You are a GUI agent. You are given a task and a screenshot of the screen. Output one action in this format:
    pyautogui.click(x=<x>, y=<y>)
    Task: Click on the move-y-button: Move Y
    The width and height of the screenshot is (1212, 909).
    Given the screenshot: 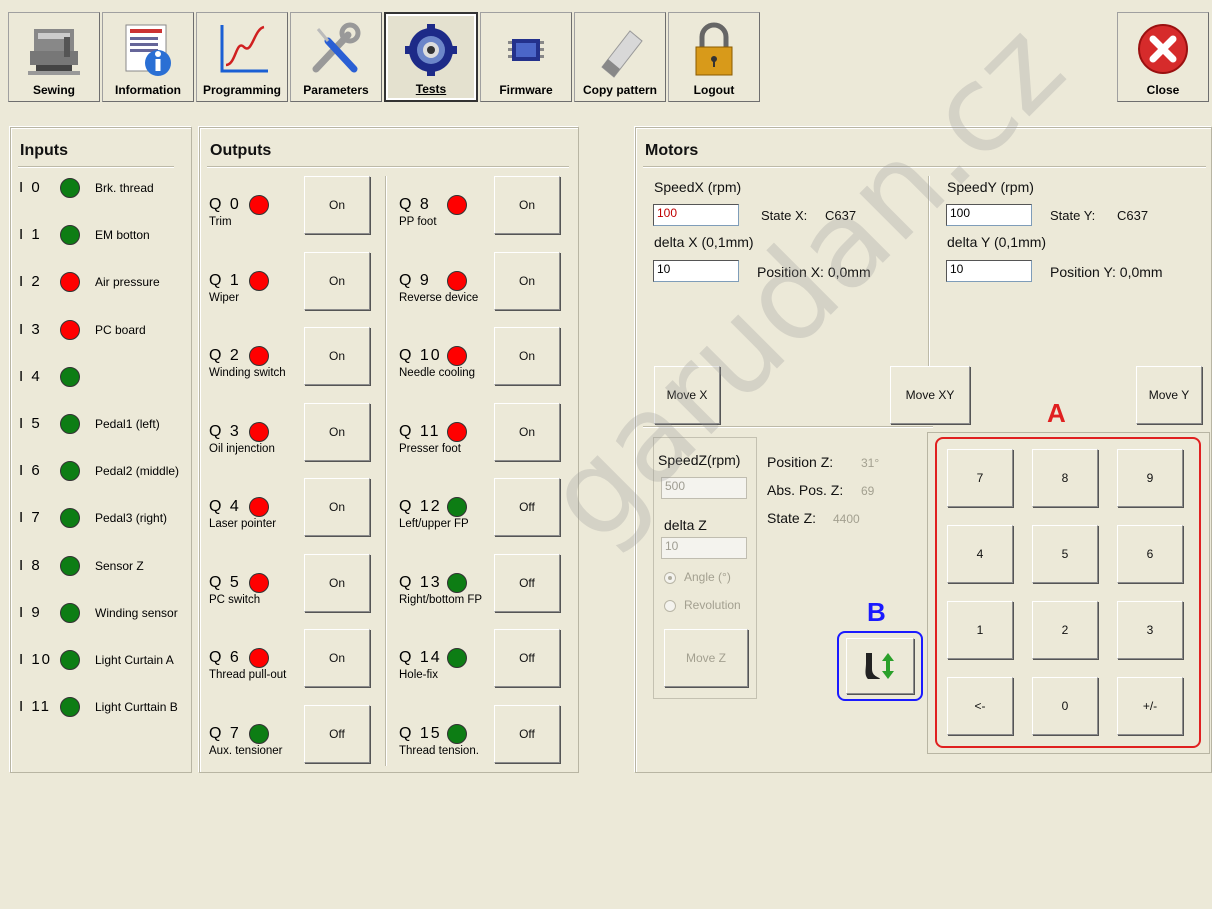 What is the action you would take?
    pyautogui.click(x=1169, y=395)
    